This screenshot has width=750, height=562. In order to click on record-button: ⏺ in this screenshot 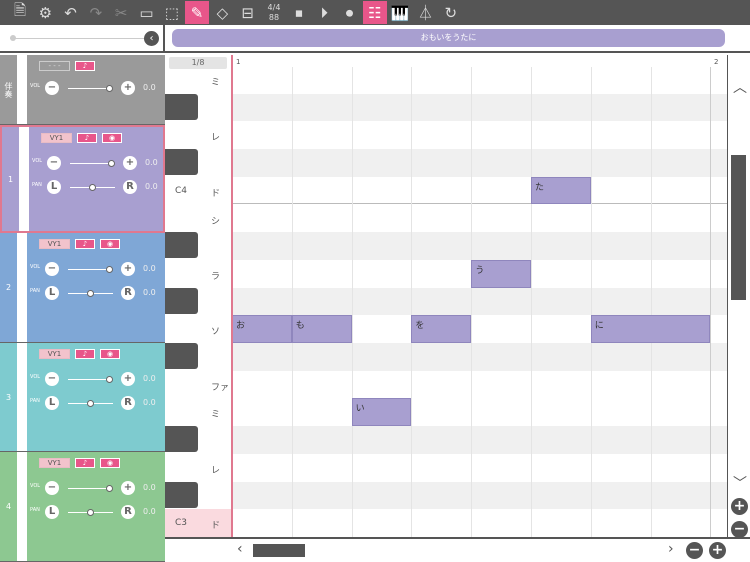, I will do `click(350, 12)`.